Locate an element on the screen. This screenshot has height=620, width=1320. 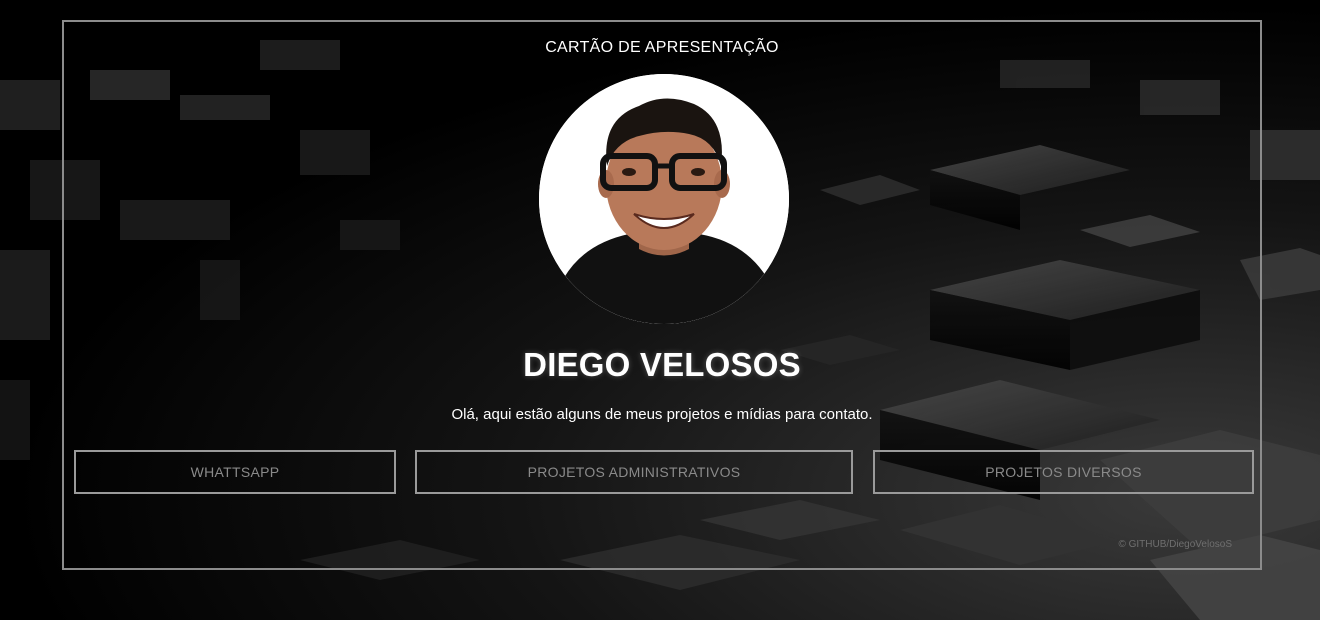
avatar is located at coordinates (664, 199).